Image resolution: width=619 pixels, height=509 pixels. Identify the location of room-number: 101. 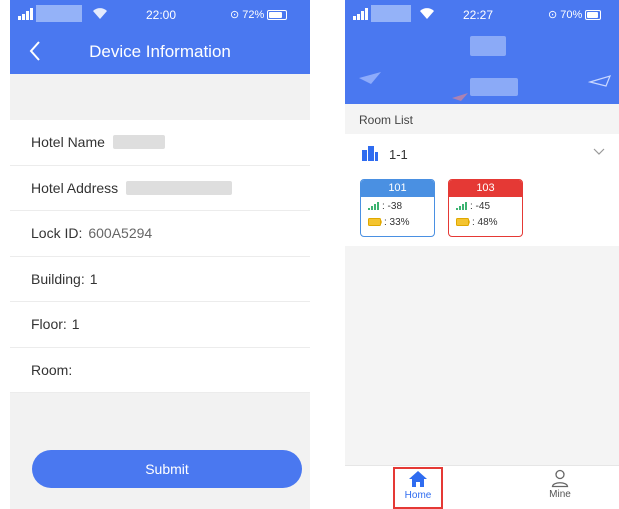
(397, 188).